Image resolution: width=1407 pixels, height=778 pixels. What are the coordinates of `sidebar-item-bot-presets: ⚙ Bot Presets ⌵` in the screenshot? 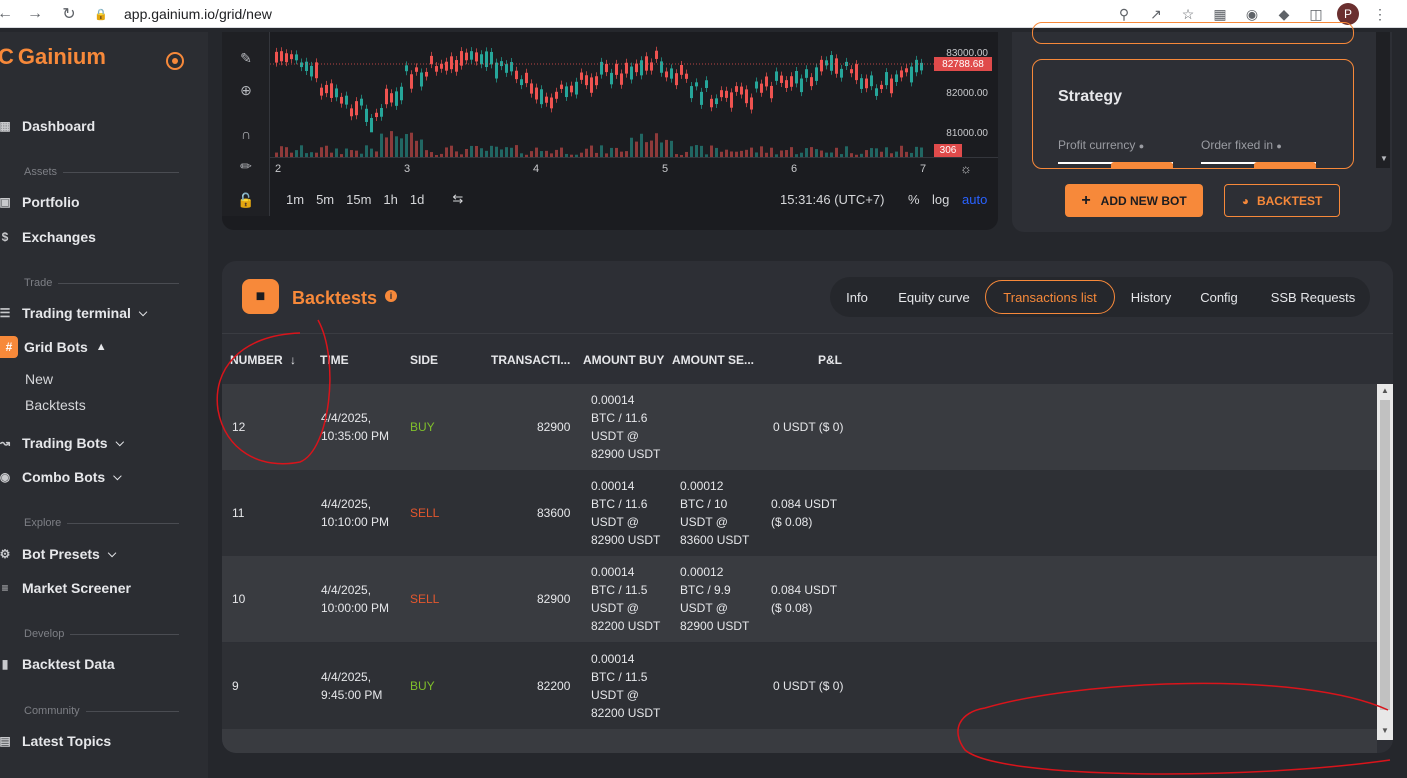 It's located at (58, 554).